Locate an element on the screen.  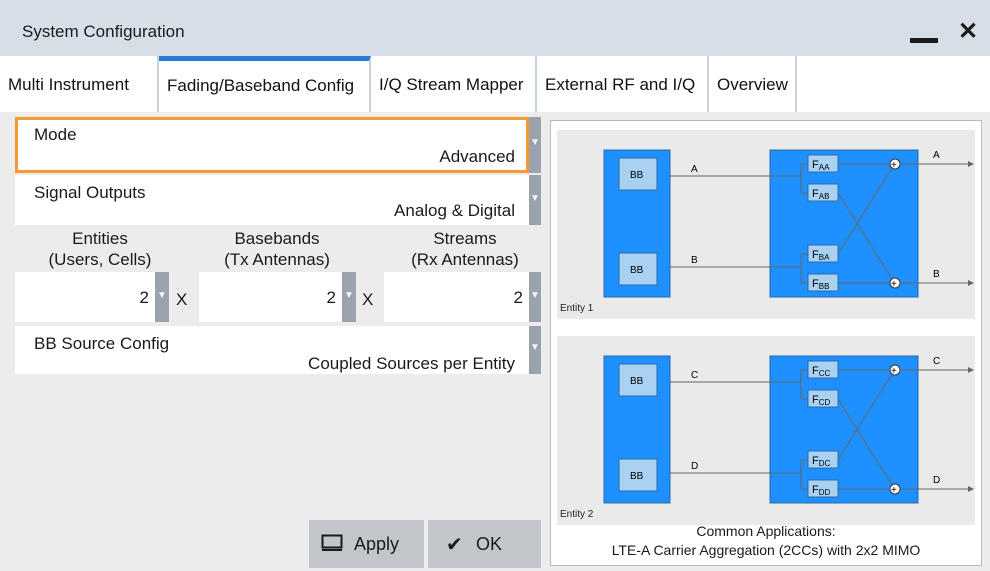
tab-fading-baseband-config: Fading/Baseband Config is located at coordinates (265, 84).